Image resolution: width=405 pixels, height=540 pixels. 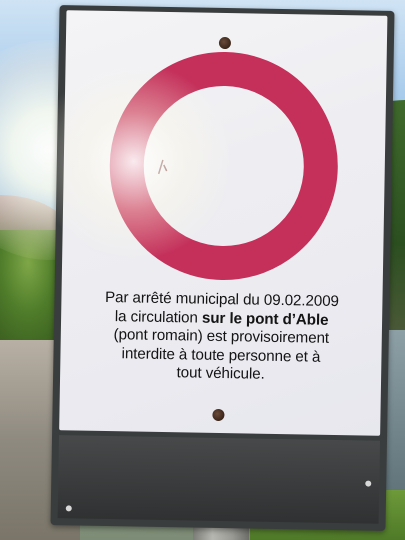 I want to click on sign-line-2-bold: sur le pont d’Able, so click(x=265, y=319).